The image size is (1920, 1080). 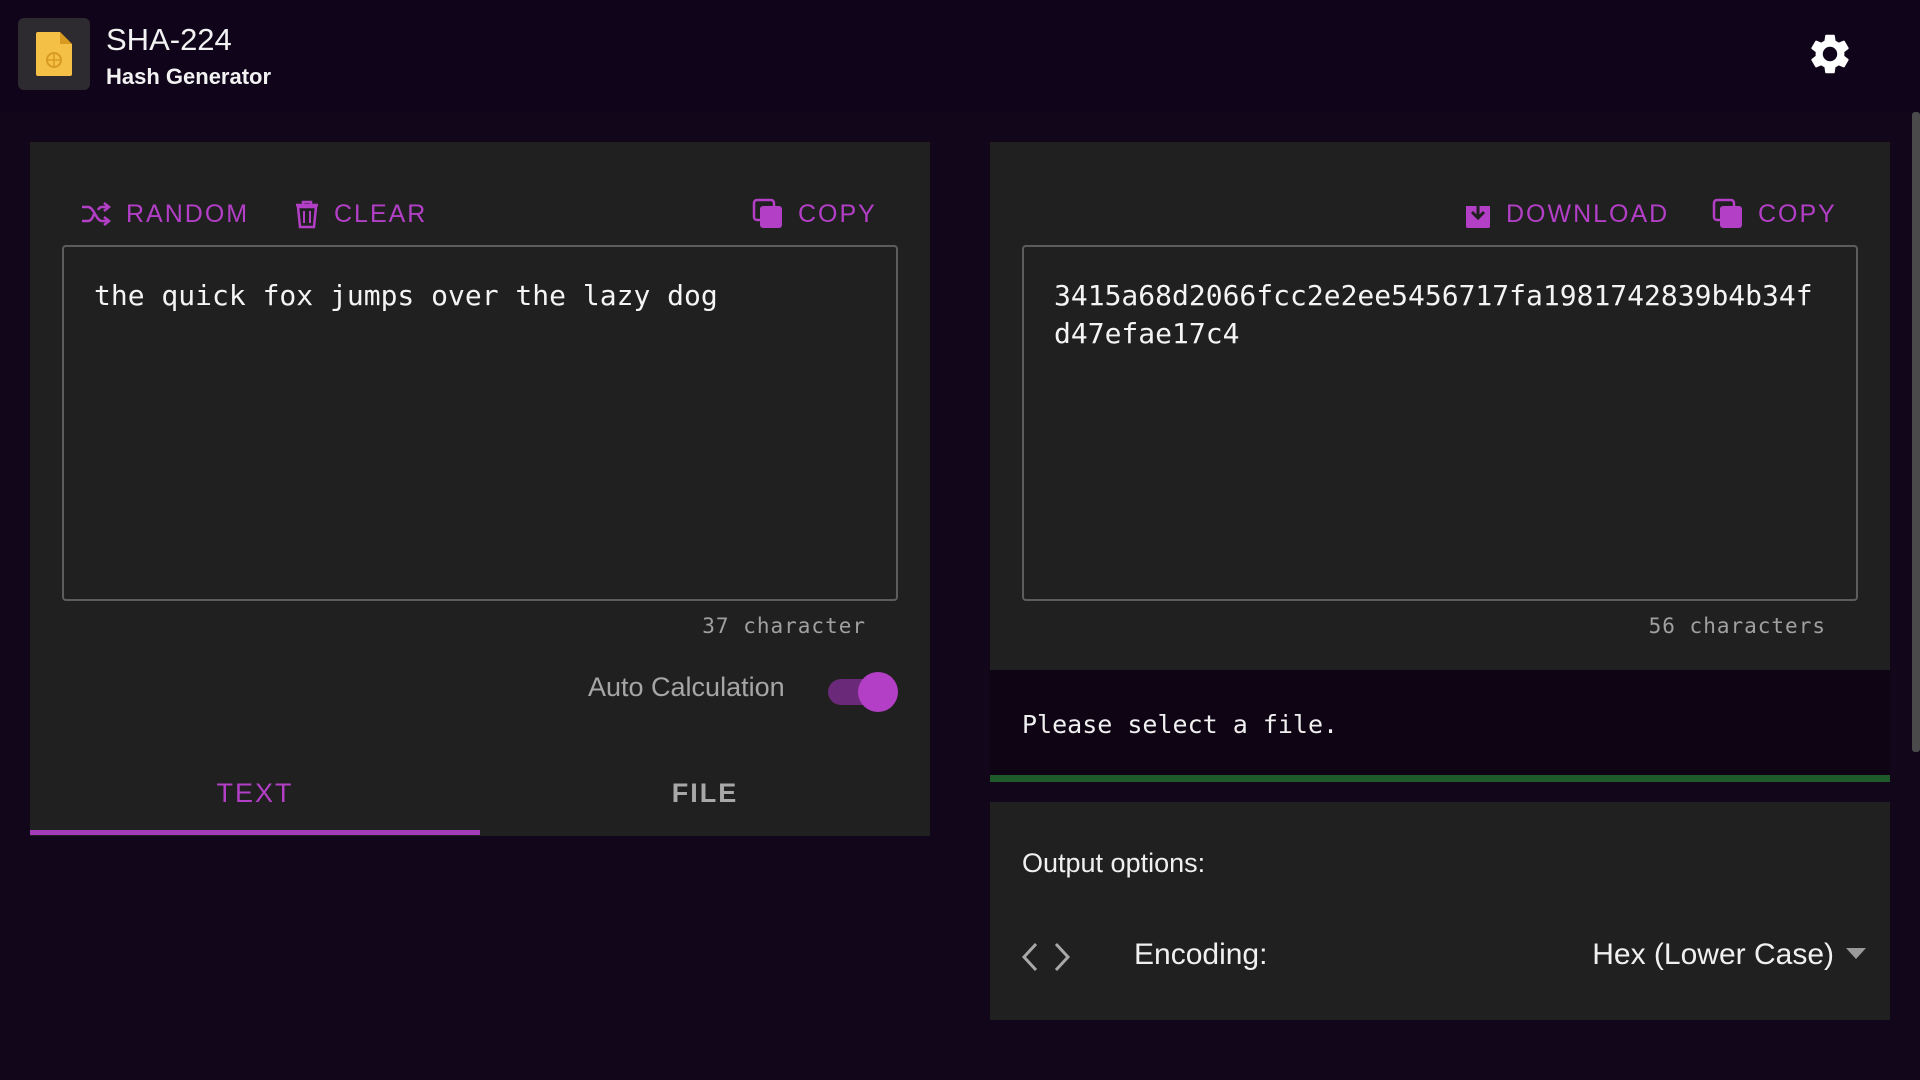 I want to click on shuffle-icon, so click(x=97, y=214).